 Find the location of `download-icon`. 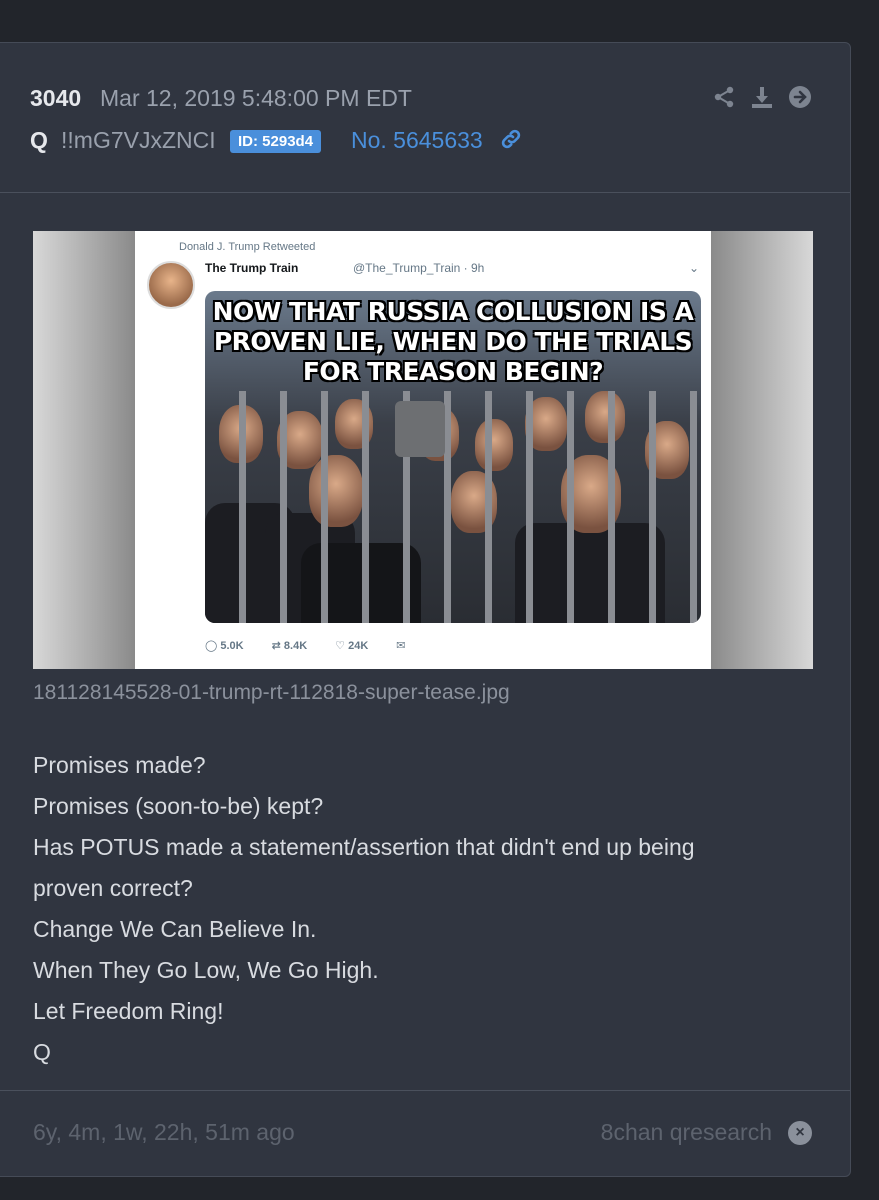

download-icon is located at coordinates (762, 97).